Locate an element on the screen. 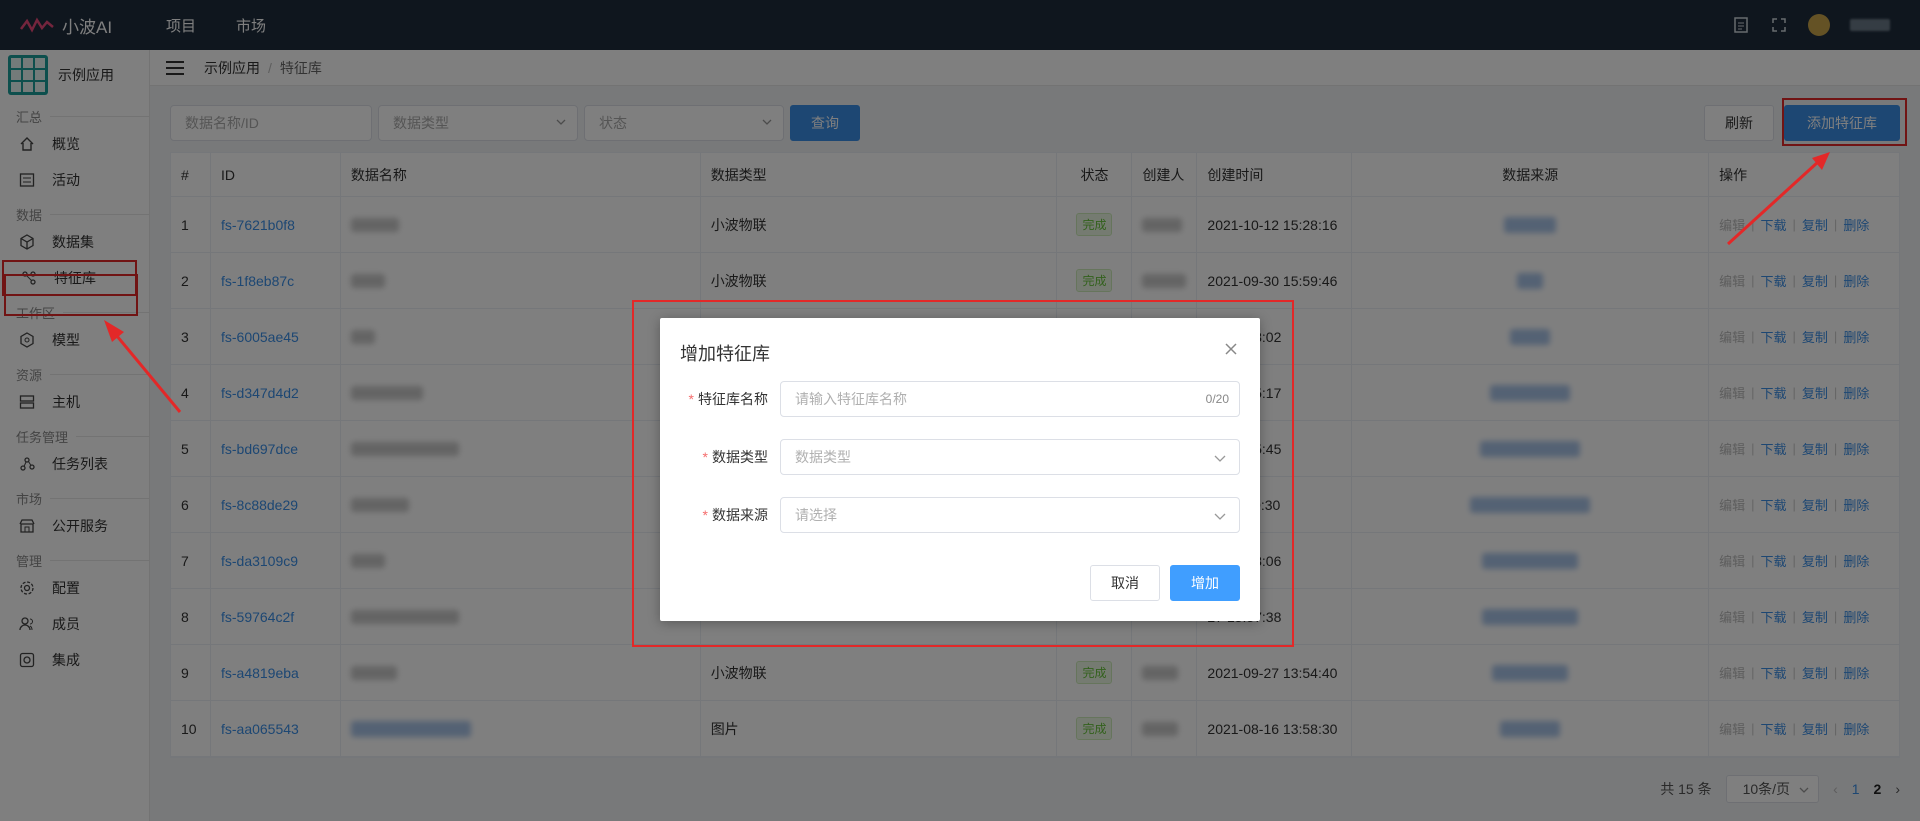 Image resolution: width=1920 pixels, height=821 pixels. feature-store-name-input: 请输入特征库名称 0/20 is located at coordinates (1010, 399).